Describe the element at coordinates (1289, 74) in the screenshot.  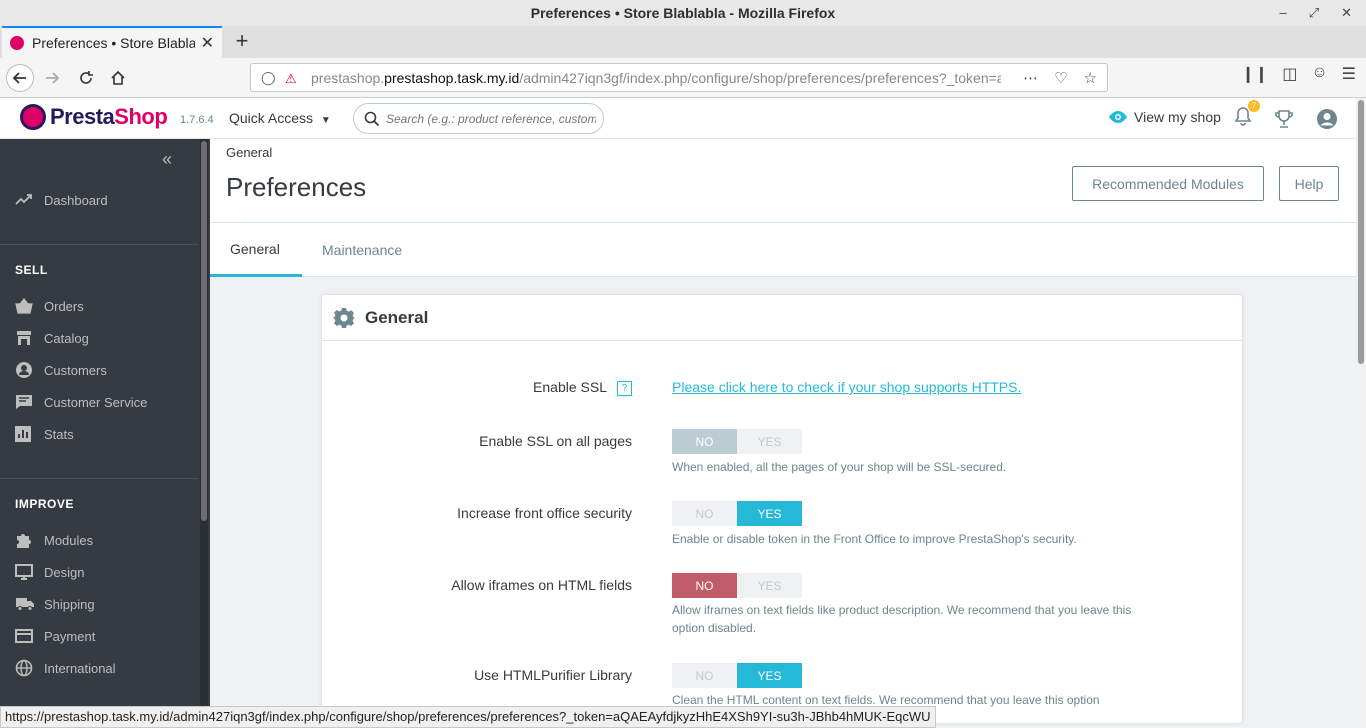
I see `sidebar-toggle-icon: ◫` at that location.